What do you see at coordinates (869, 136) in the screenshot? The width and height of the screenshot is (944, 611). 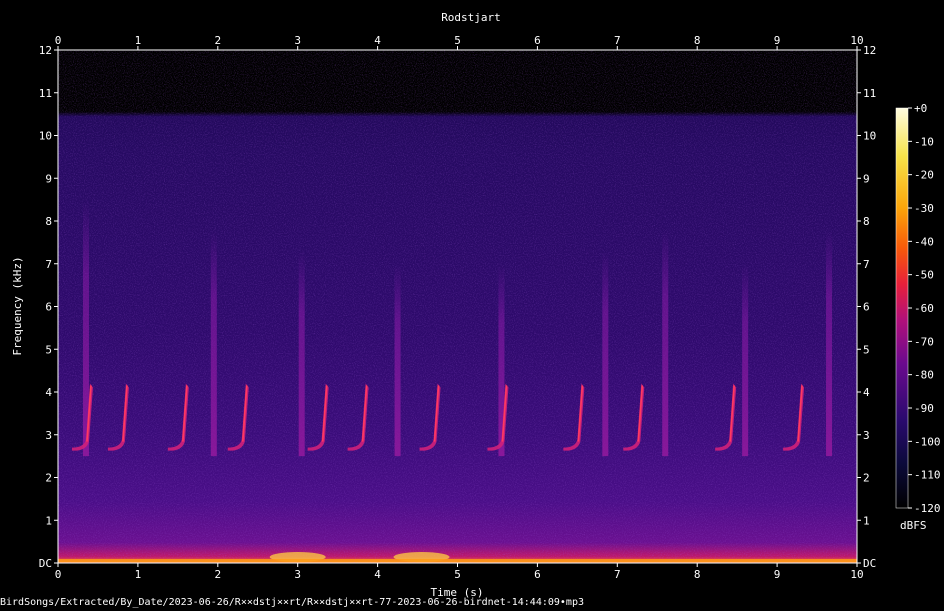 I see `y-tick-label-right: 10` at bounding box center [869, 136].